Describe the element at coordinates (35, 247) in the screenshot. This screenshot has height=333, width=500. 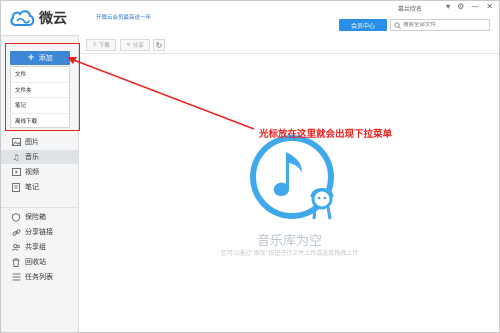
I see `sidebar-item-label: 共享组` at that location.